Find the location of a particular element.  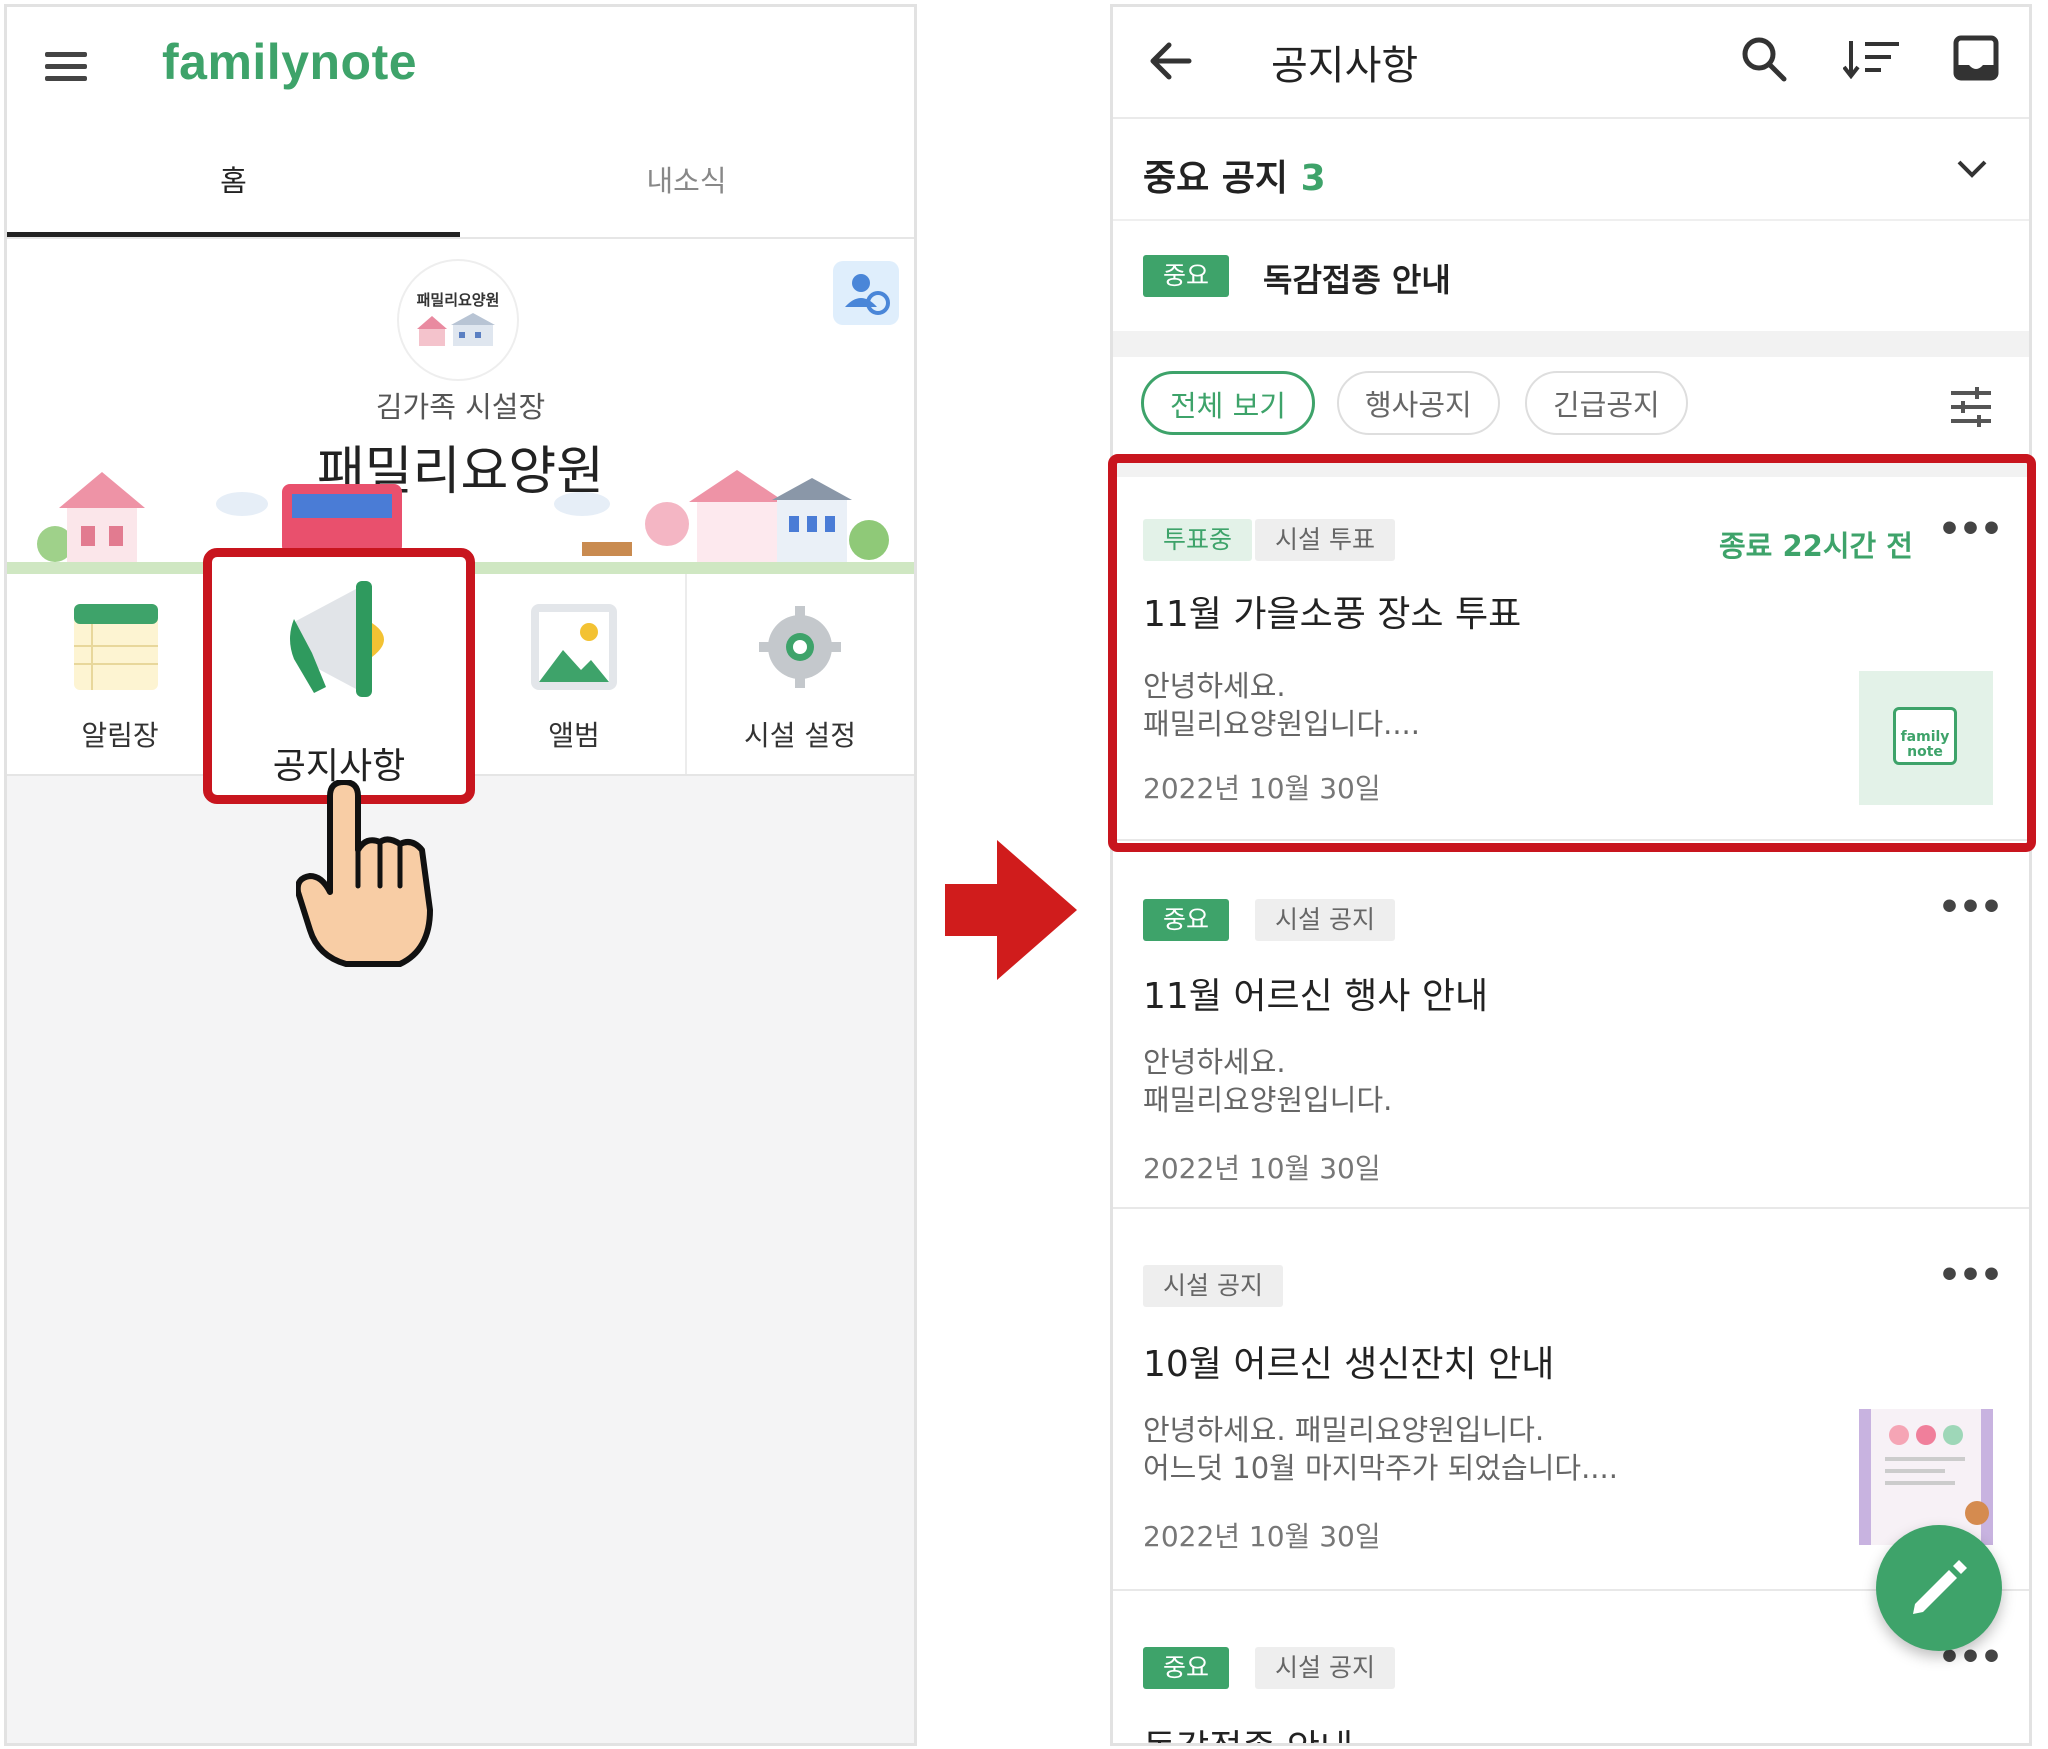

menu-facility-settings: 시설 설정 is located at coordinates (800, 674).